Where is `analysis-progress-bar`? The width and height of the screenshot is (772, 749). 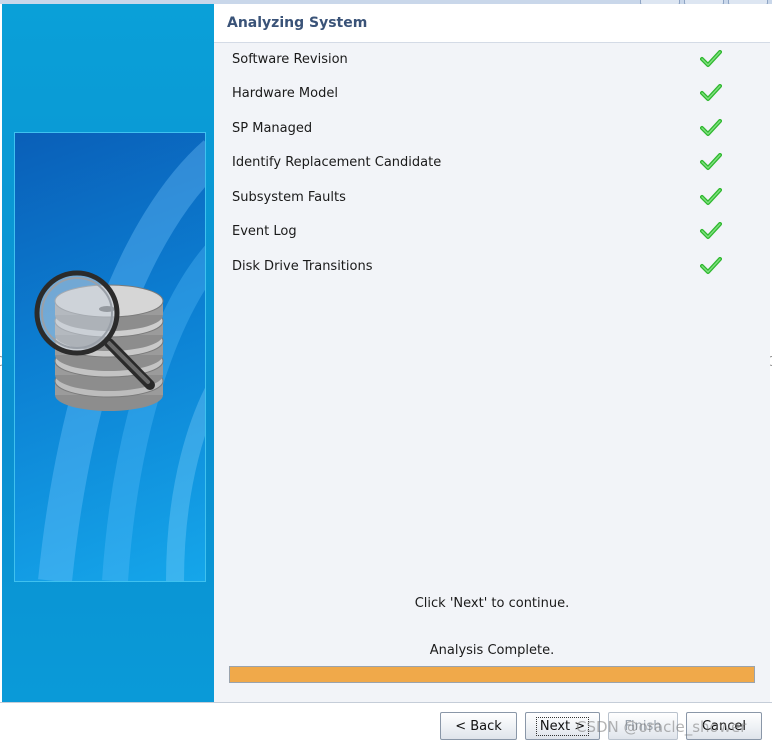
analysis-progress-bar is located at coordinates (492, 674).